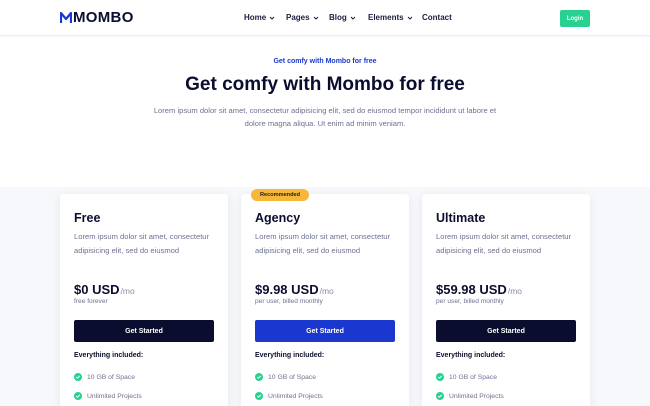  What do you see at coordinates (97, 289) in the screenshot?
I see `plan-price: $0 USD` at bounding box center [97, 289].